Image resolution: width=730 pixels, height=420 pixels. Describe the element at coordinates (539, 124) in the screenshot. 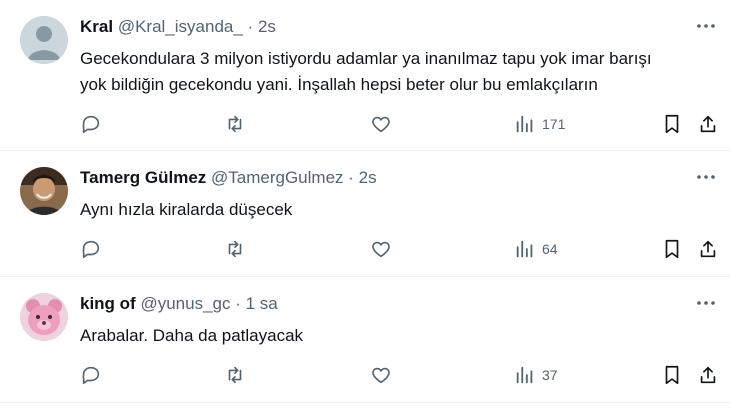

I see `views-button: 171` at that location.